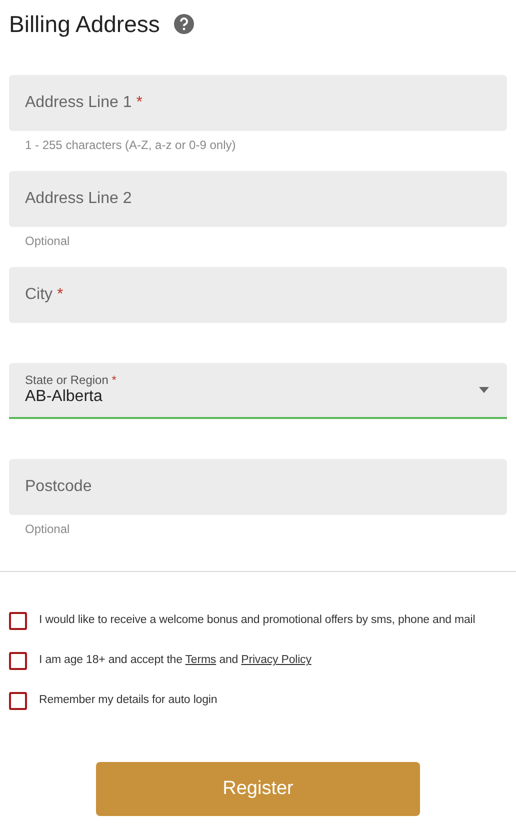  Describe the element at coordinates (484, 390) in the screenshot. I see `dropdown-caret-icon` at that location.